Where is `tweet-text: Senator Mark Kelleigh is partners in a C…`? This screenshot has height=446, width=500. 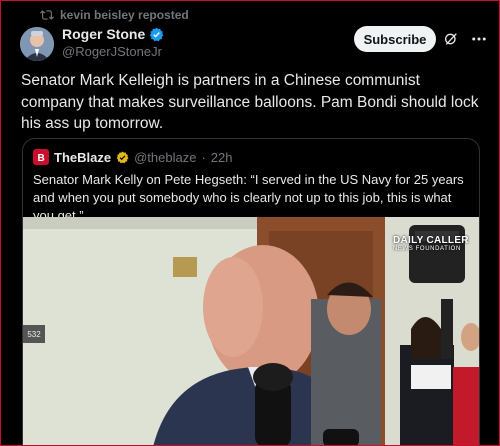 tweet-text: Senator Mark Kelleigh is partners in a C… is located at coordinates (250, 102).